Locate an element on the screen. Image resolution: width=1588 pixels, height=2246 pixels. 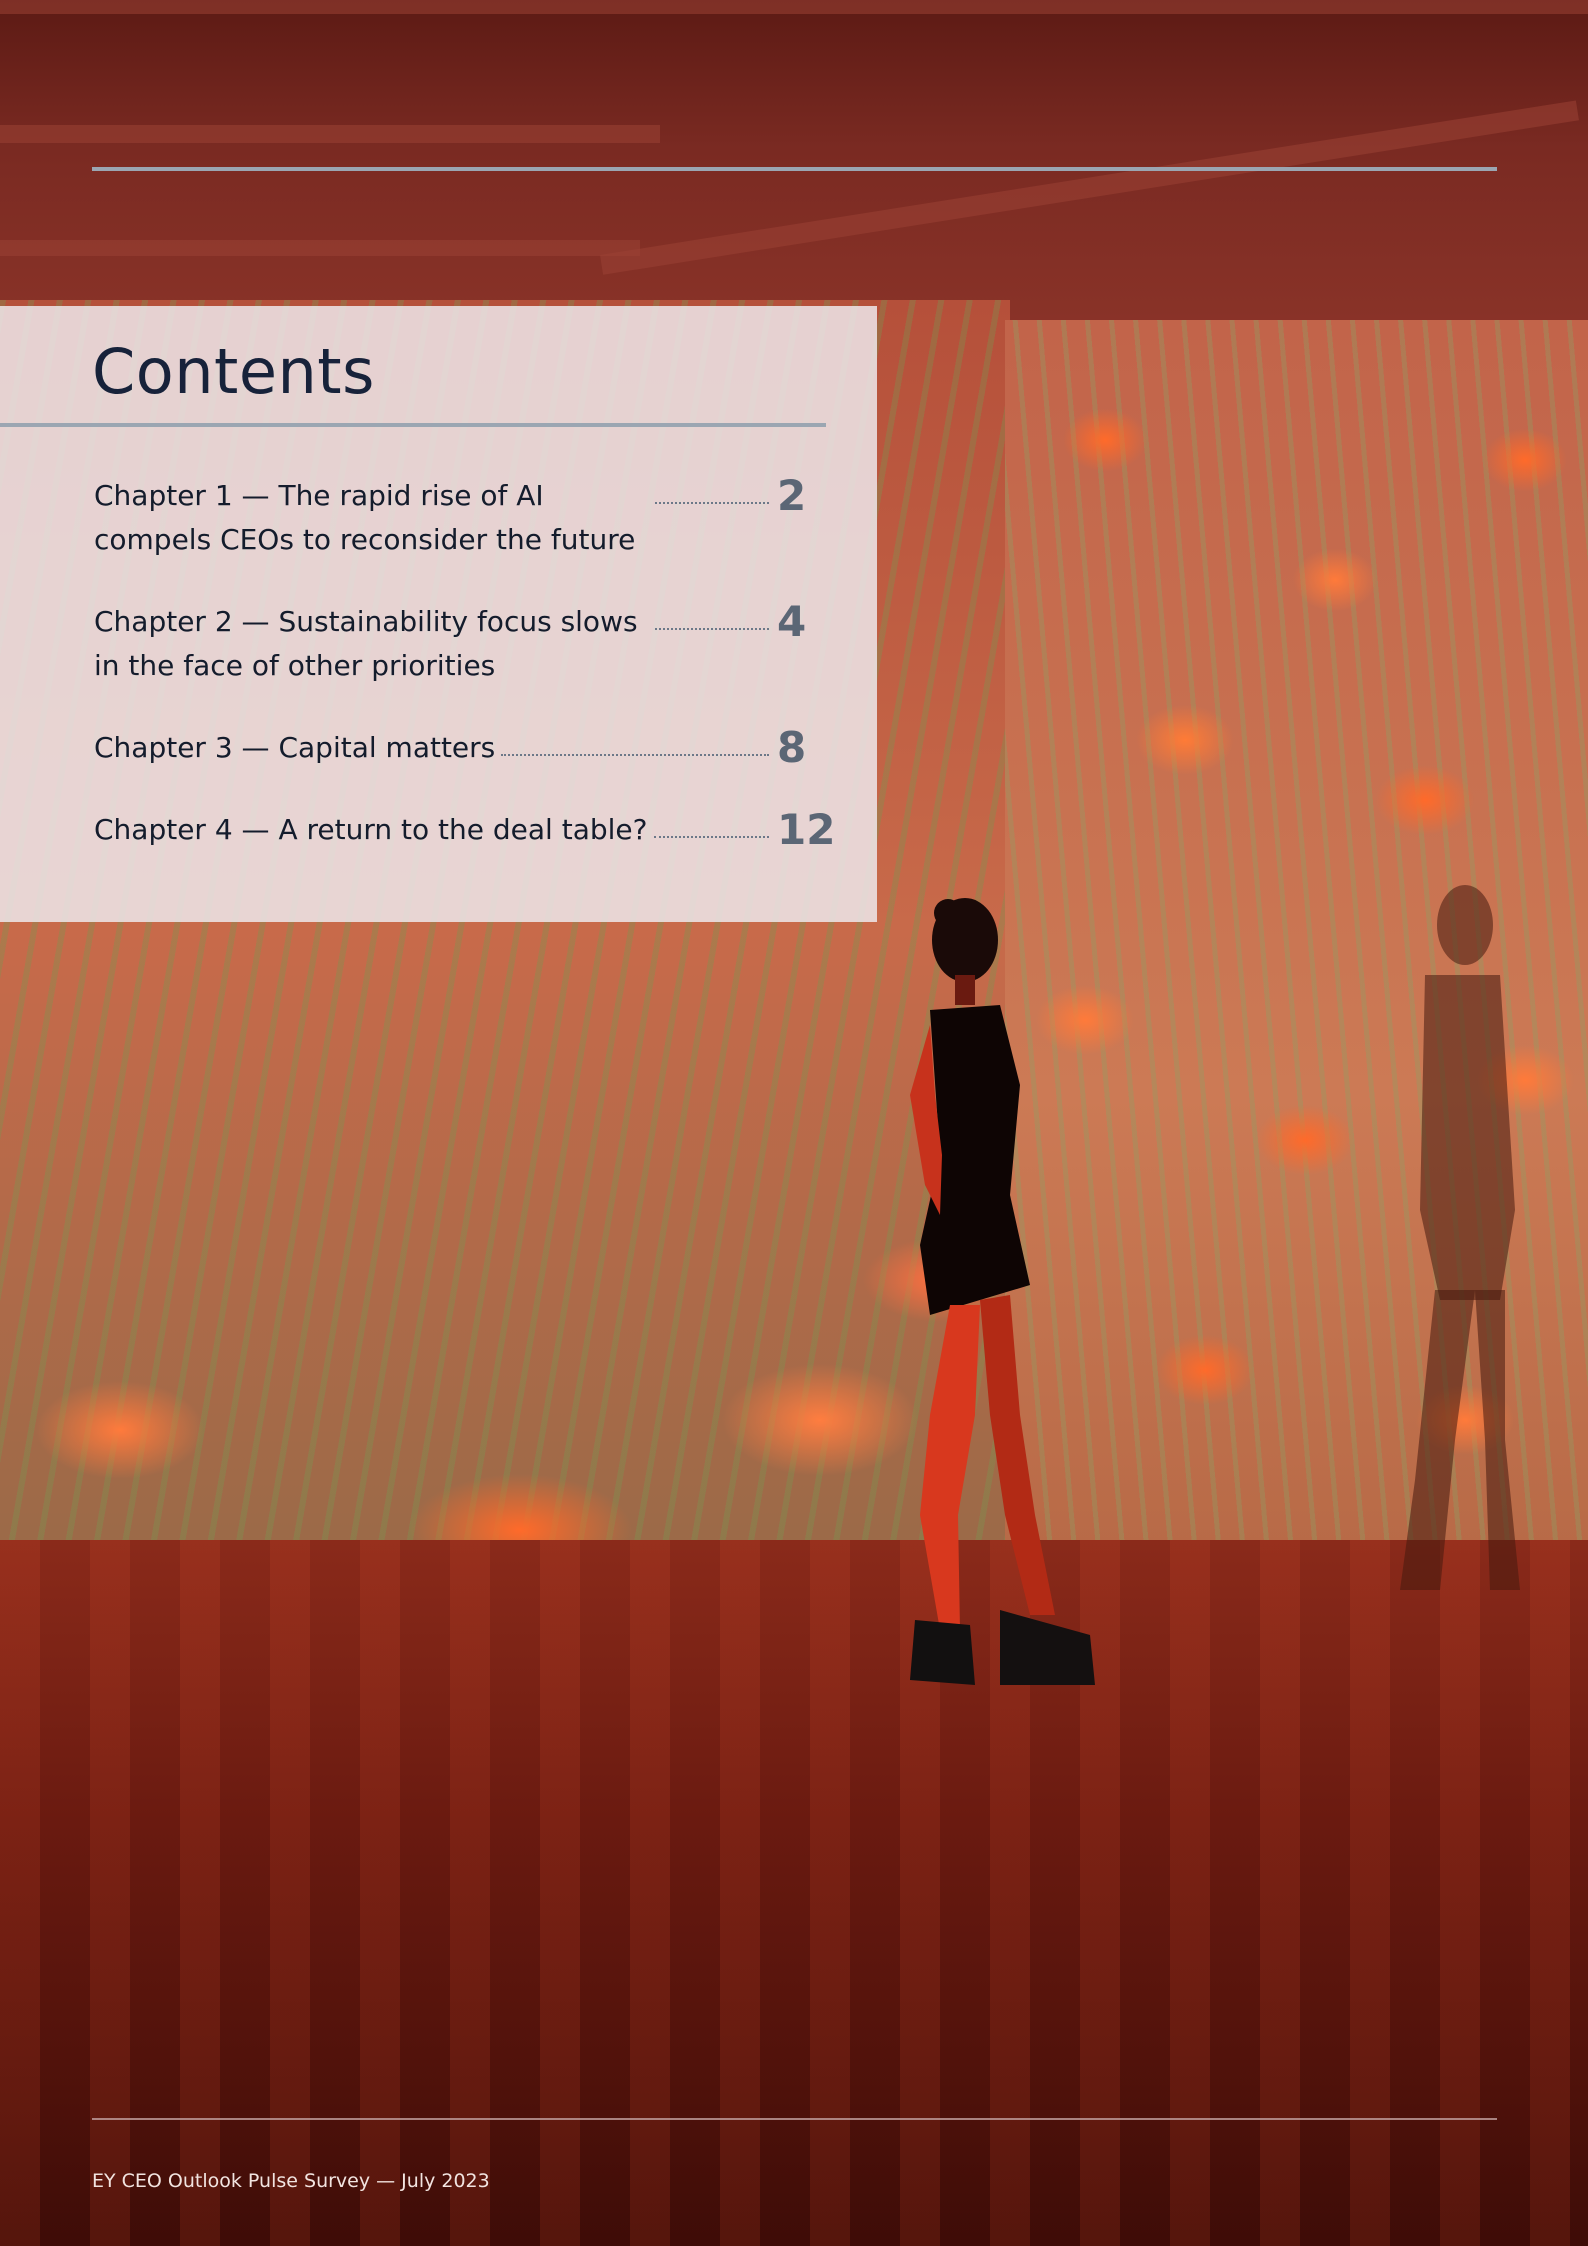
toc-page-number: 4 is located at coordinates (792, 621).